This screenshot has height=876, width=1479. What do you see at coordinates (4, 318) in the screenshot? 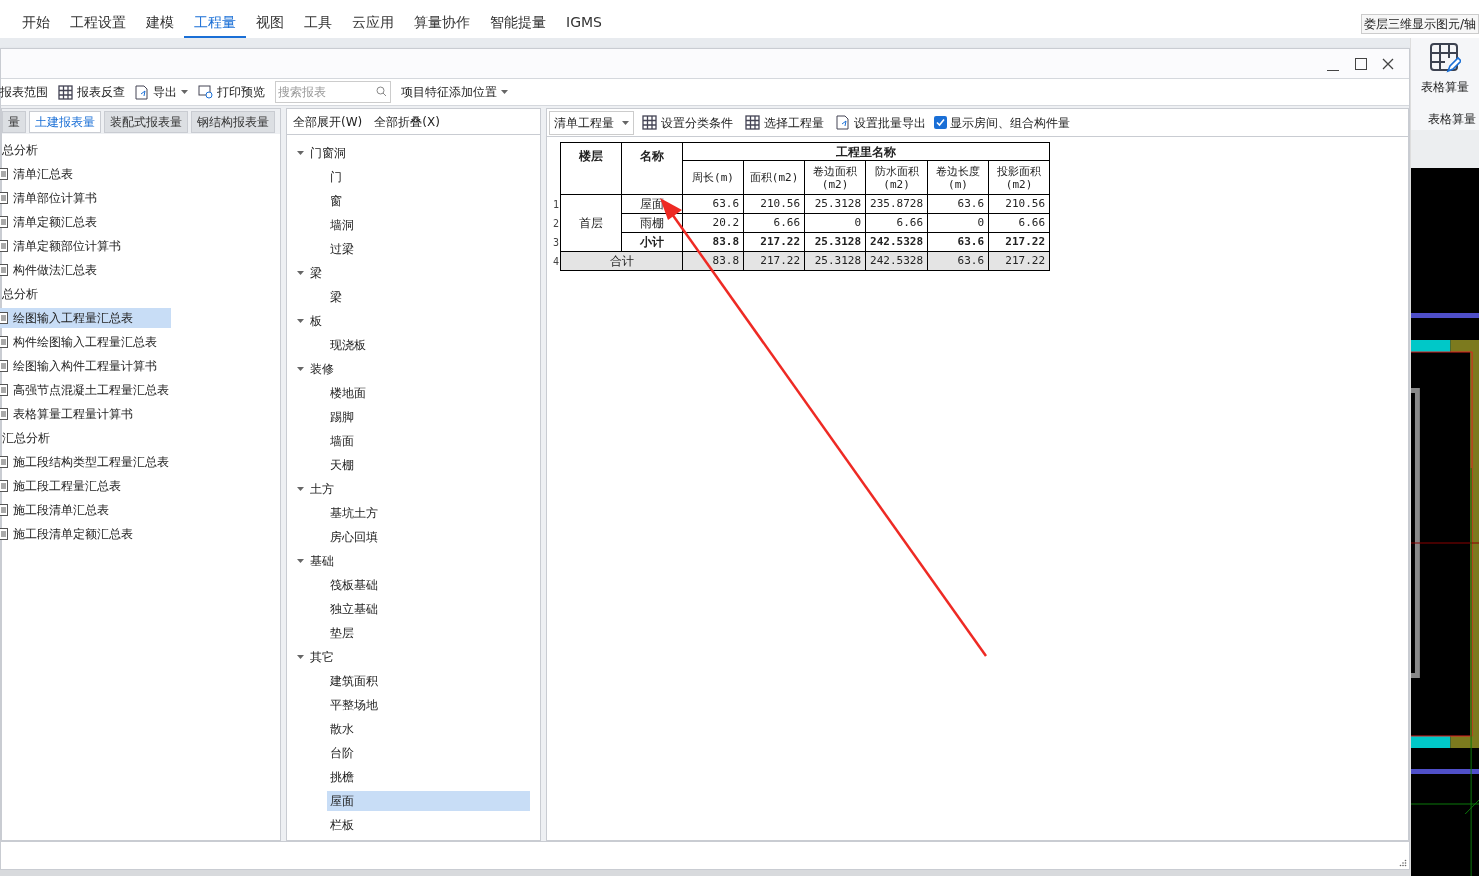
I see `document-icon` at bounding box center [4, 318].